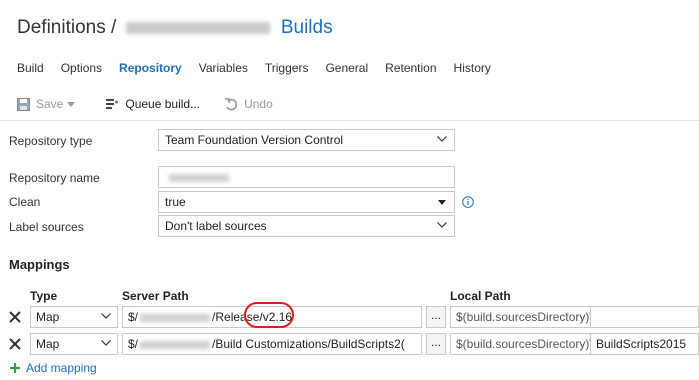  What do you see at coordinates (155, 296) in the screenshot?
I see `column-header-server-path: Server Path` at bounding box center [155, 296].